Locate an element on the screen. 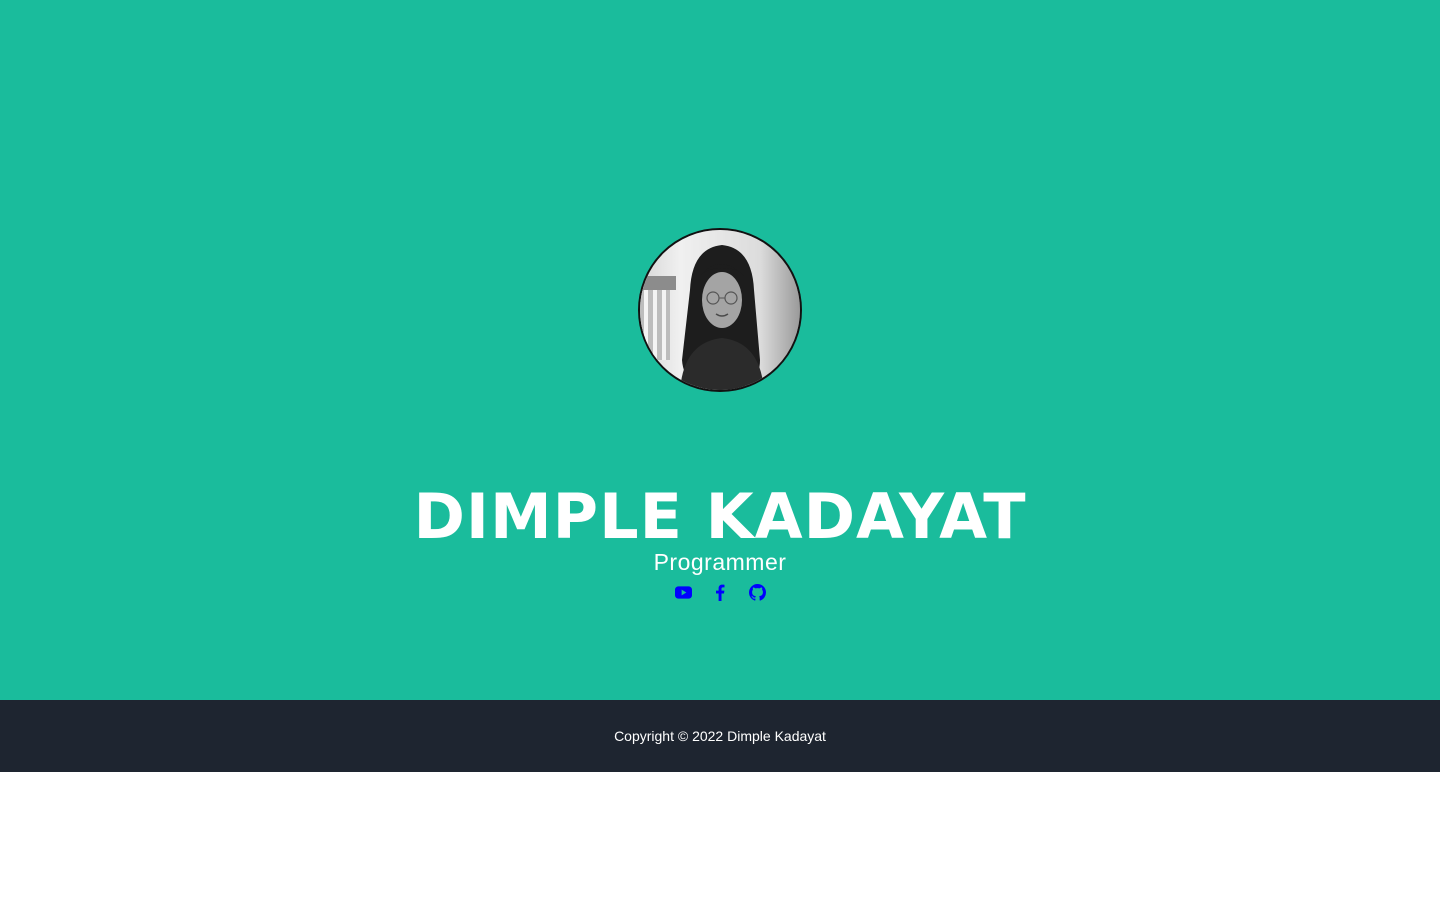  facebook-link is located at coordinates (720, 592).